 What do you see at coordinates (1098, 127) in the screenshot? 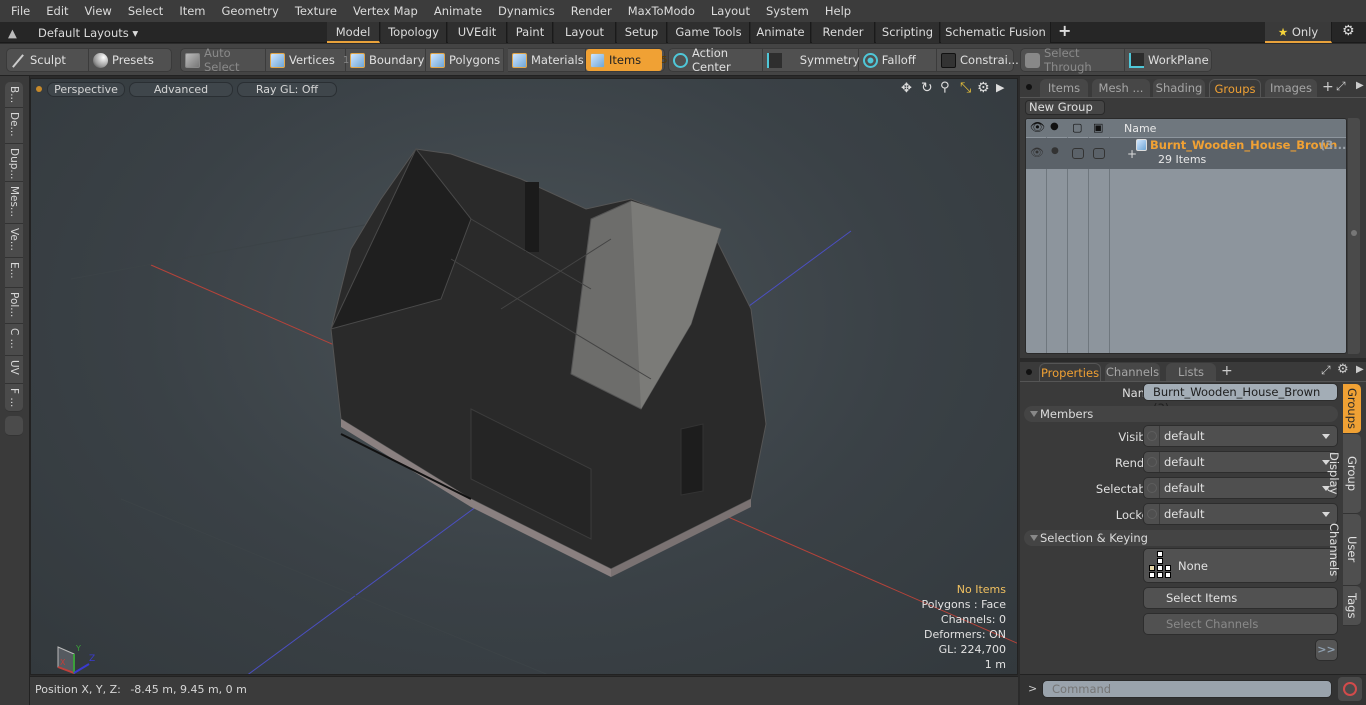
I see `select-header-icon: ▣` at bounding box center [1098, 127].